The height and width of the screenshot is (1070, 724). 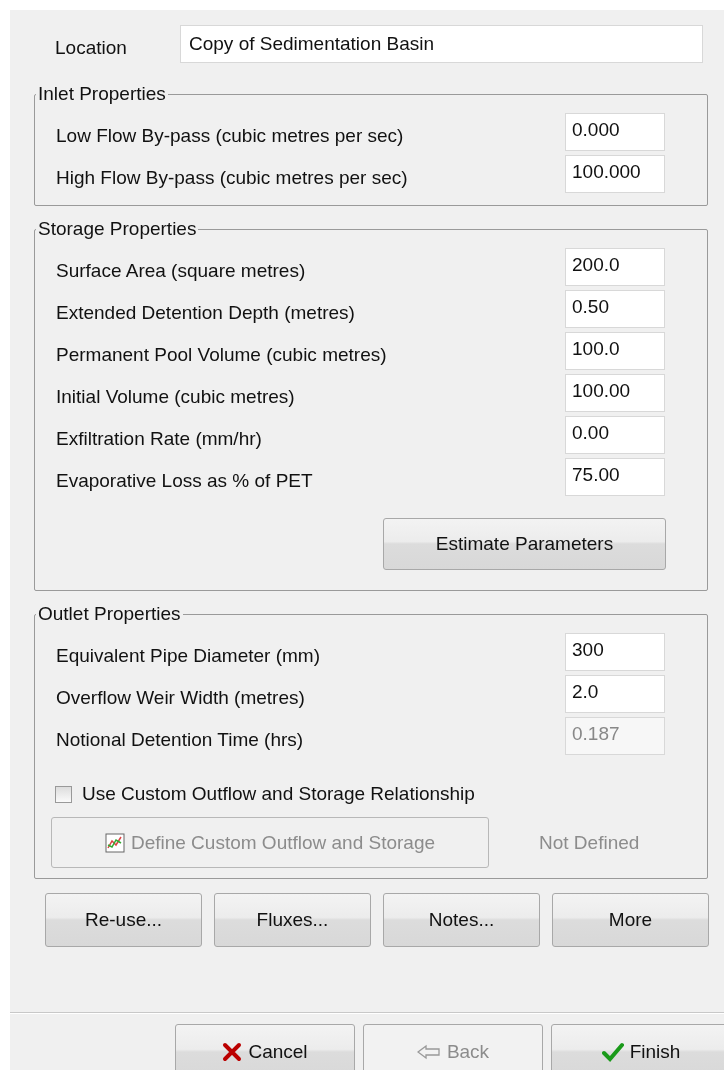 I want to click on input-field: 100.00, so click(x=615, y=393).